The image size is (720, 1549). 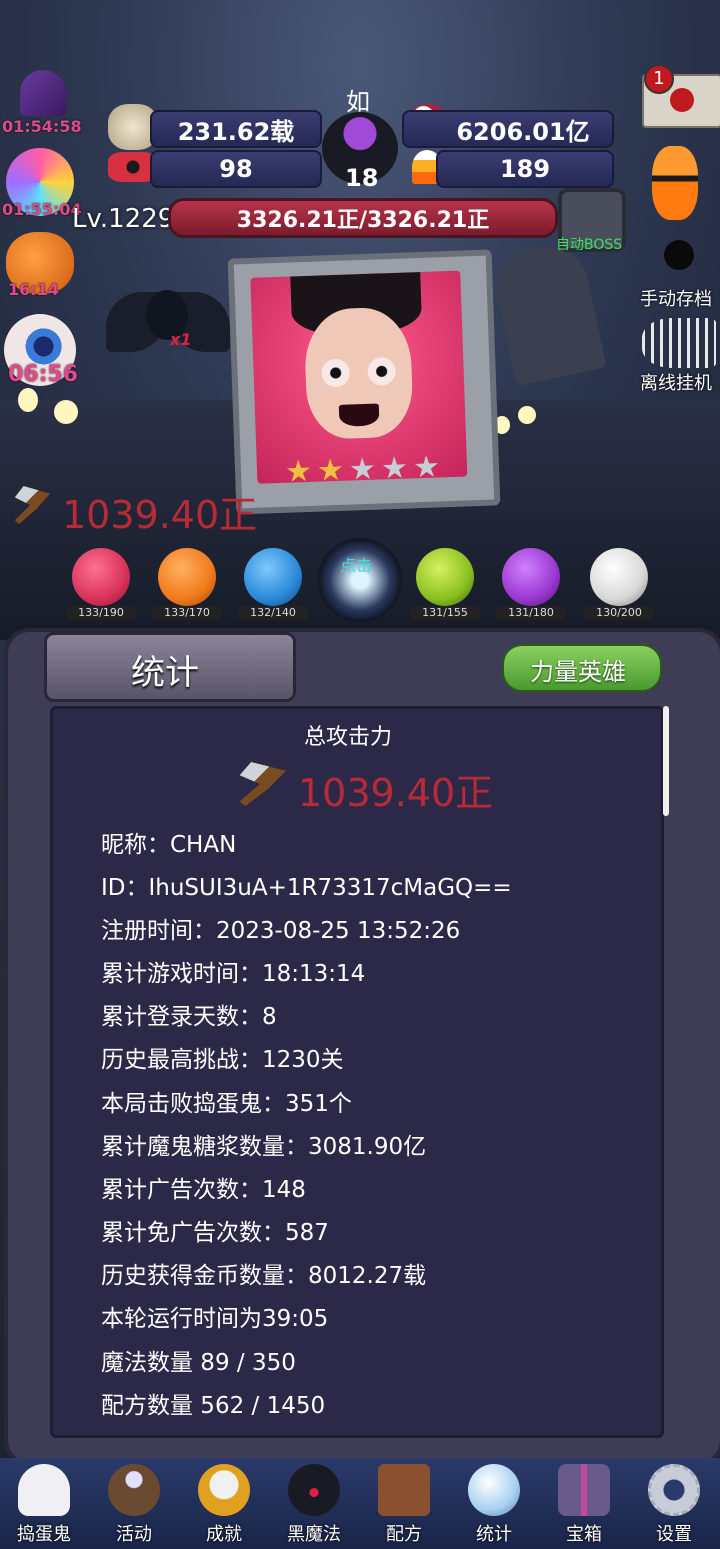 I want to click on stat-highest-challenge: 历史最高挑战：1230关, so click(x=222, y=1060).